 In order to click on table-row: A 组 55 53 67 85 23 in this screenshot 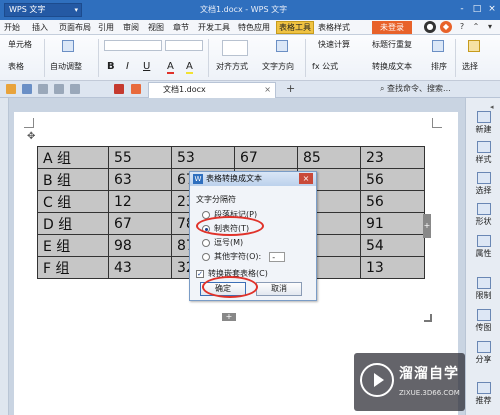, I will do `click(231, 157)`.